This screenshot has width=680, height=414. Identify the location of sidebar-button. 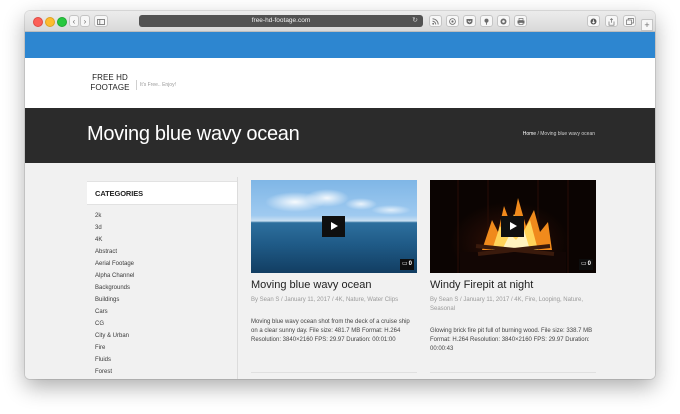
(101, 21).